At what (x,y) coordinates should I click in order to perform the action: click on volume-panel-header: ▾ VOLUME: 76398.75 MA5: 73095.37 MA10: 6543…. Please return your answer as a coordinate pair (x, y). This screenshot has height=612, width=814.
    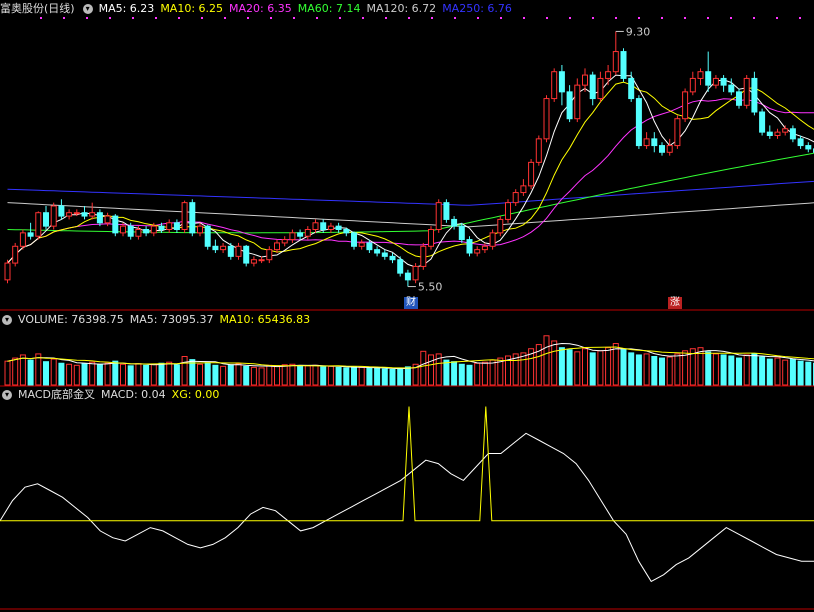
    Looking at the image, I should click on (158, 320).